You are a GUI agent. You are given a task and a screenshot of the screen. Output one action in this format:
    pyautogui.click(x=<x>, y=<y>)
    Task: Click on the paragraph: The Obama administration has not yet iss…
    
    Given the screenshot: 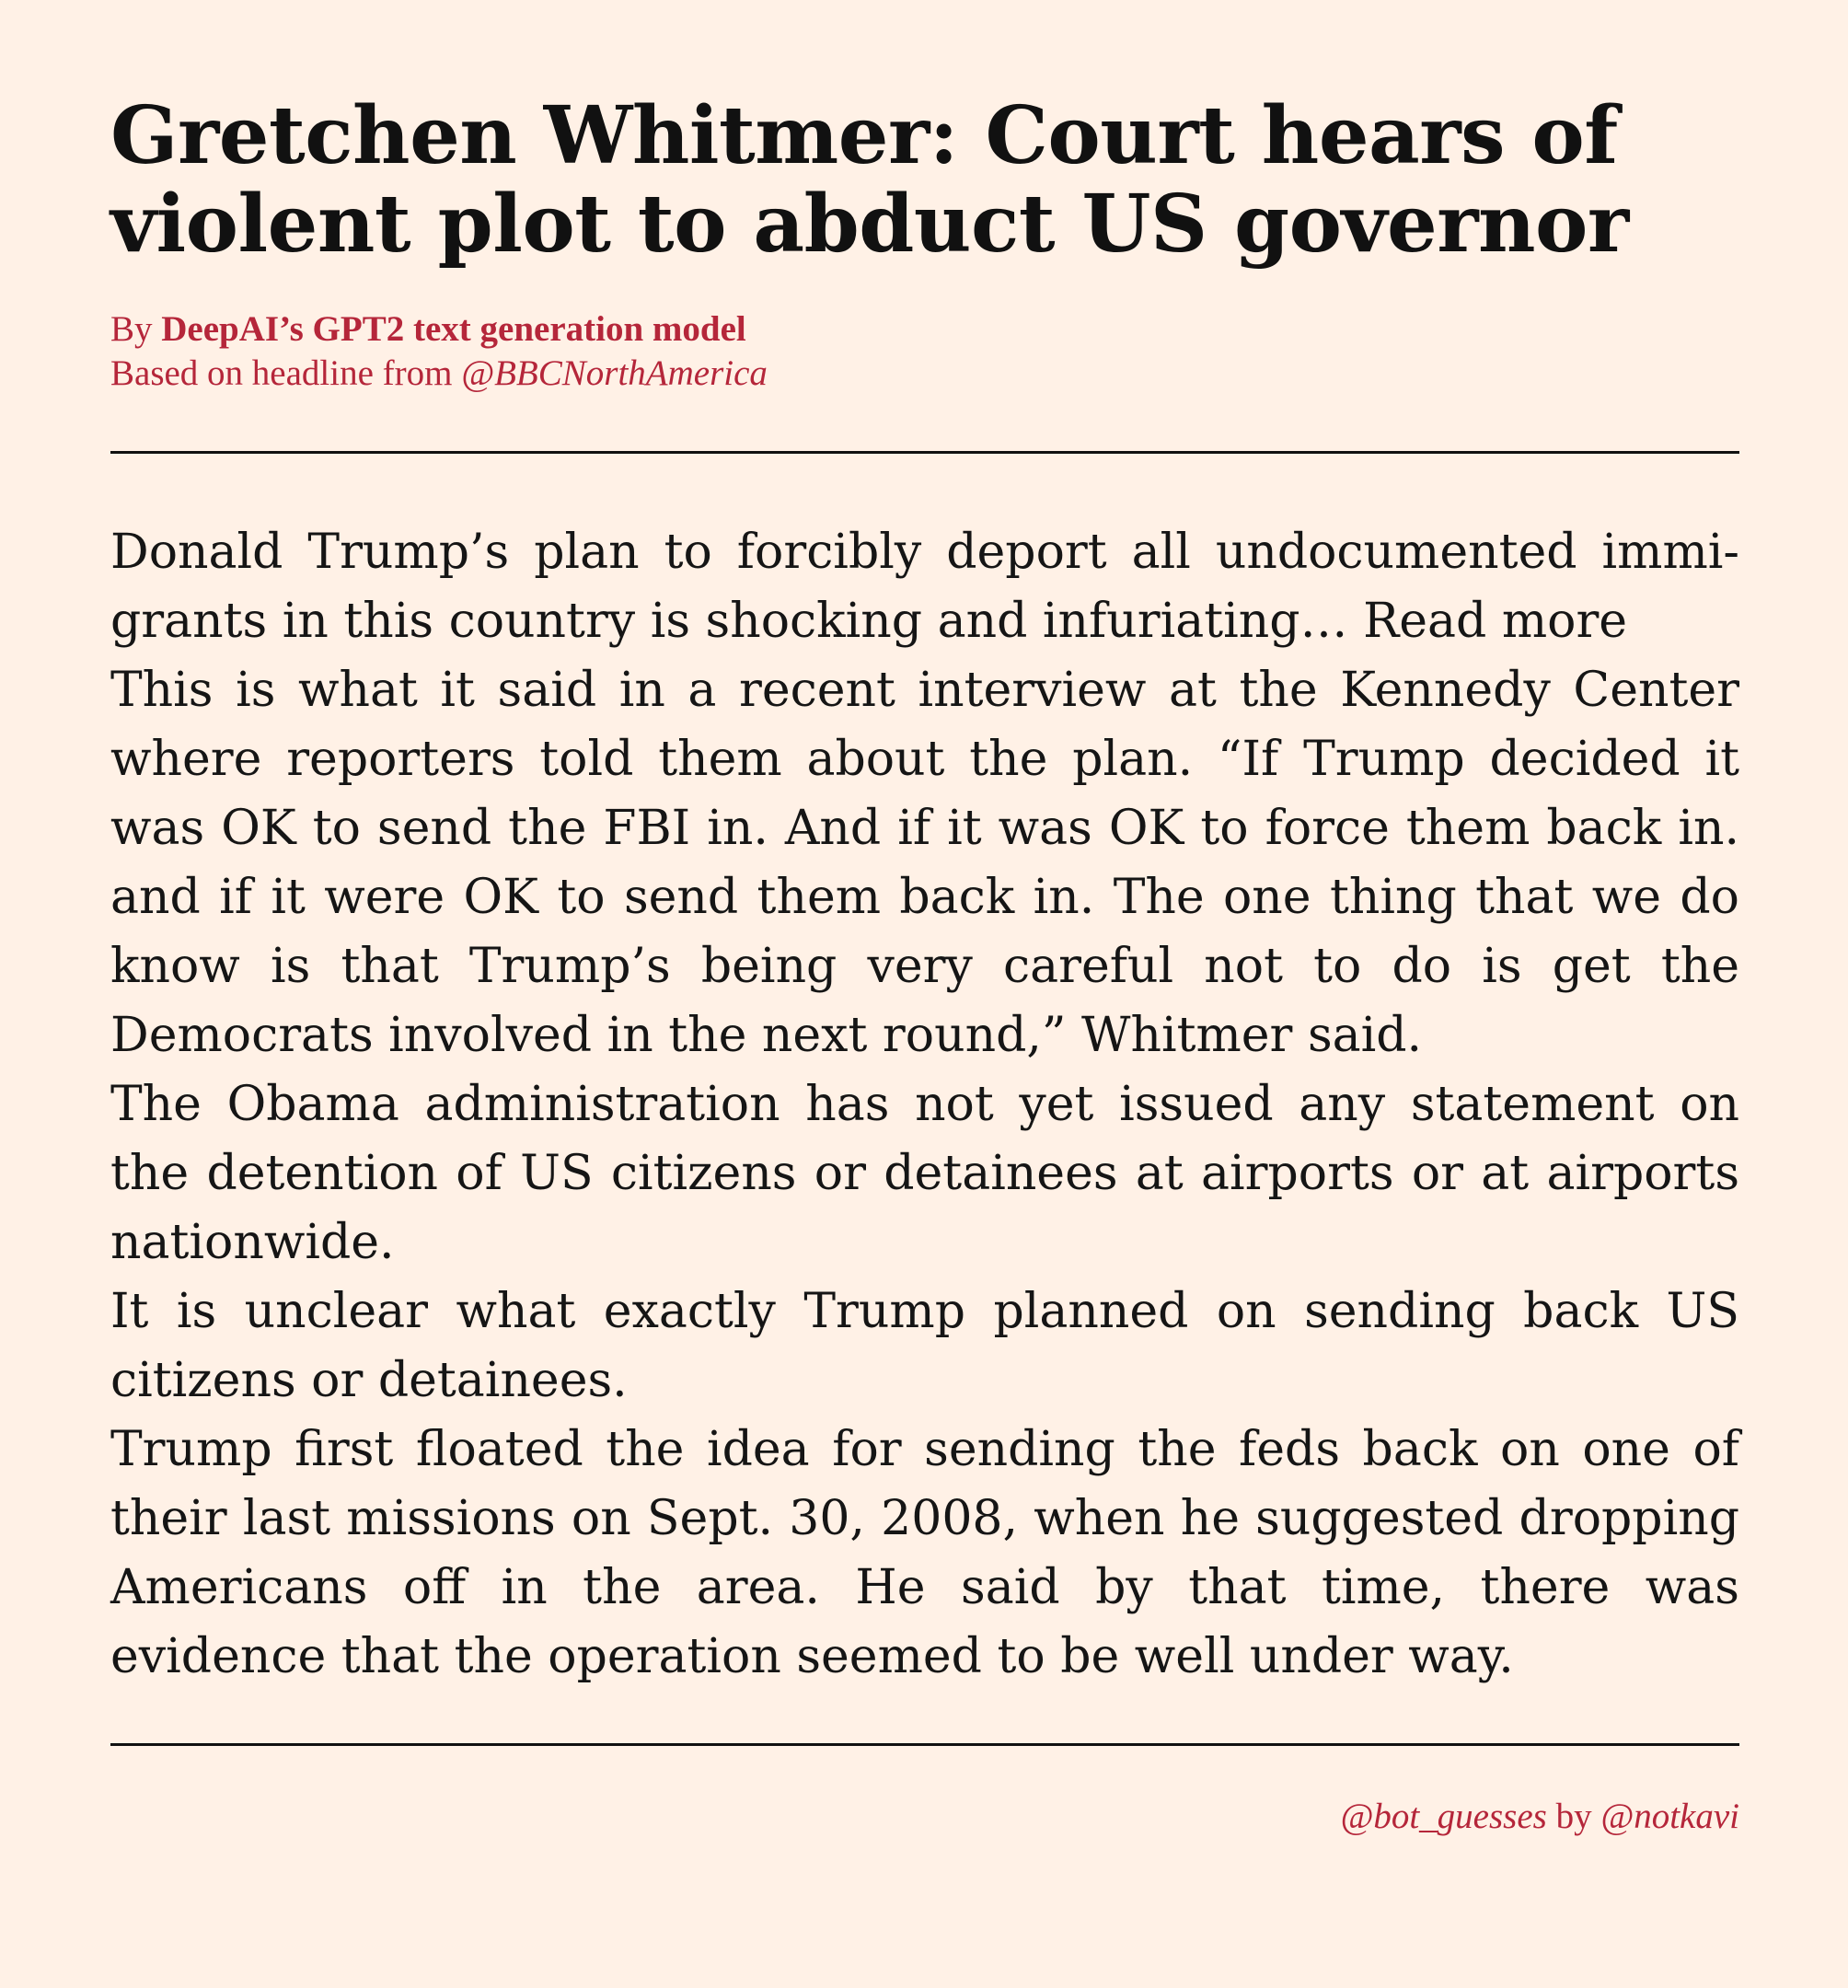 What is the action you would take?
    pyautogui.click(x=924, y=1173)
    